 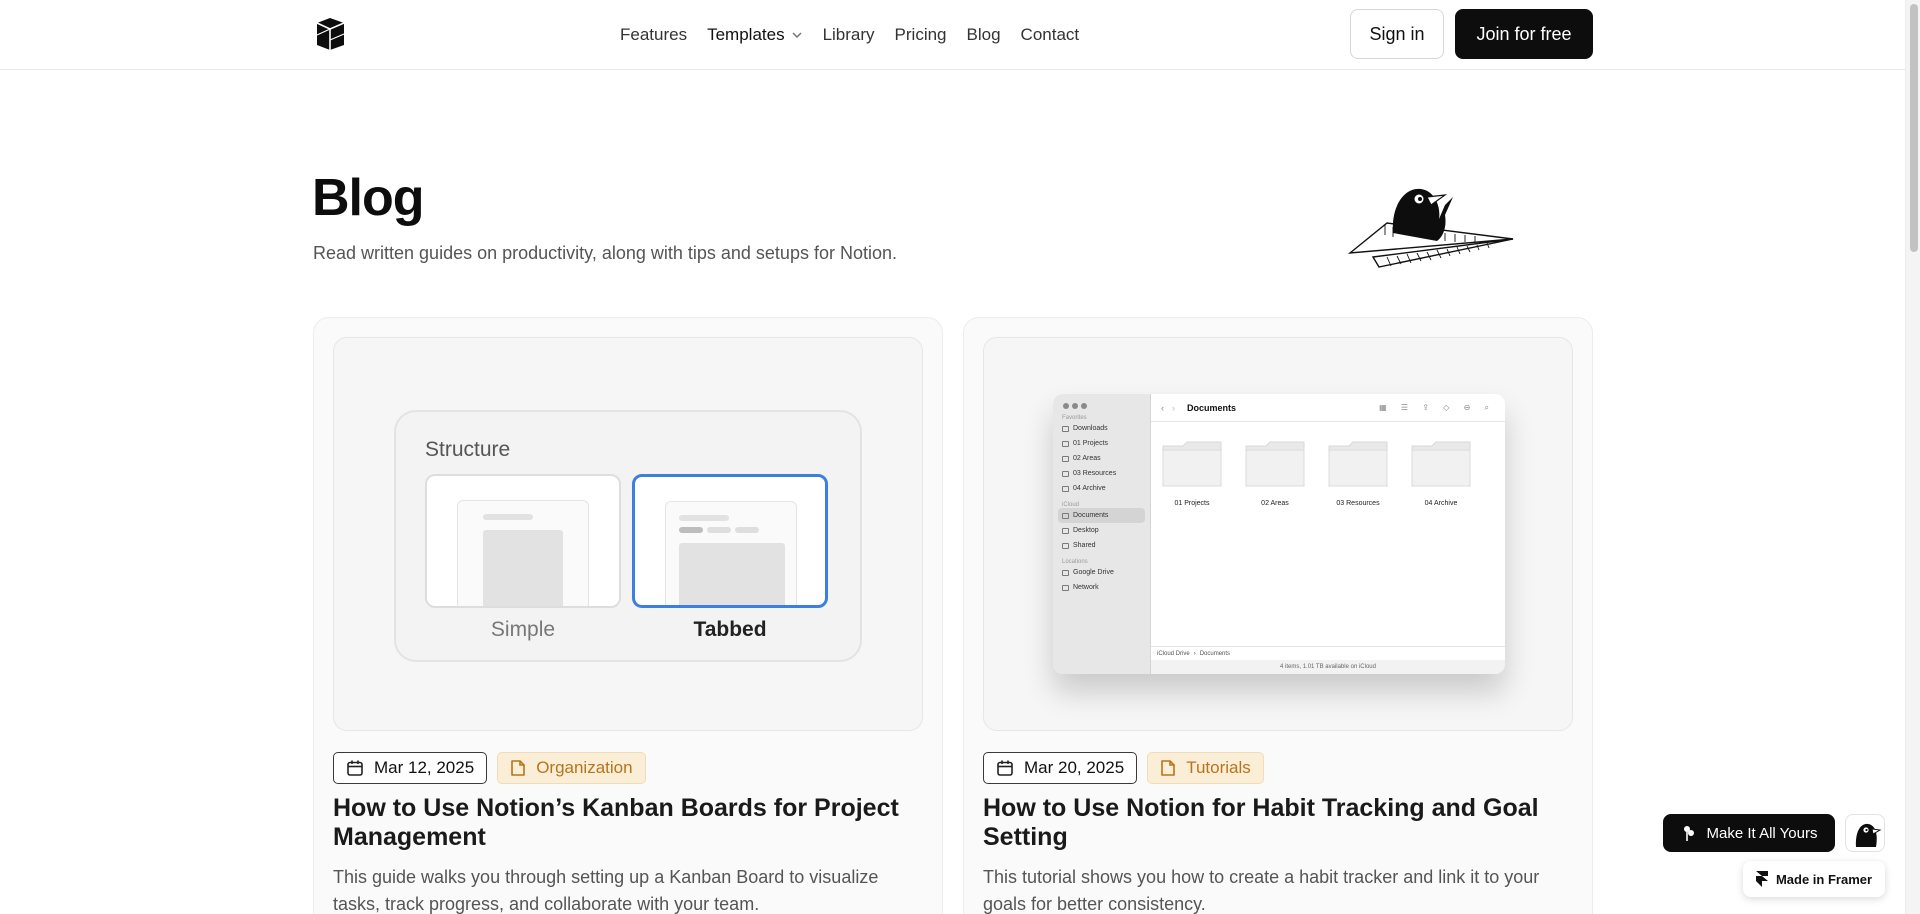 What do you see at coordinates (523, 541) in the screenshot?
I see `structure-option-simple` at bounding box center [523, 541].